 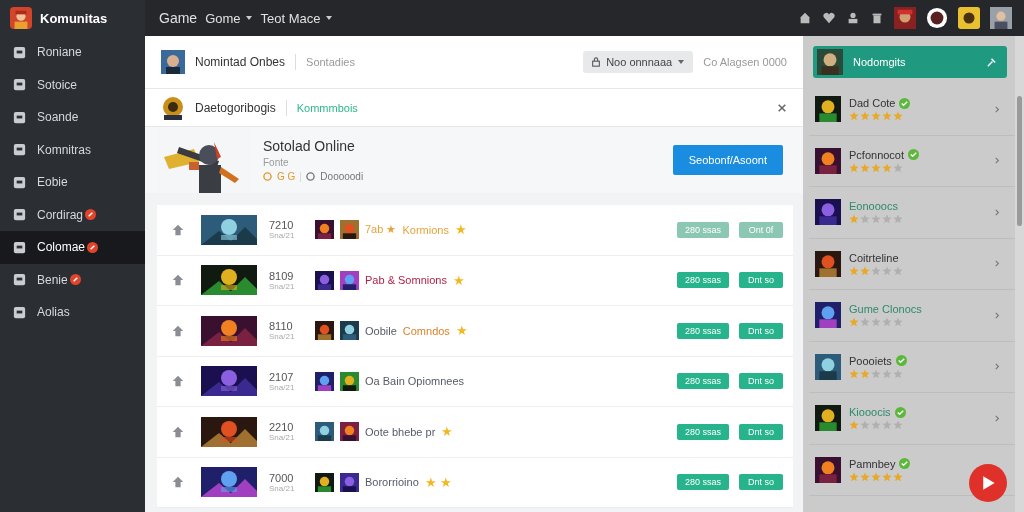 I want to click on user-name: Poooiets, so click(x=870, y=360).